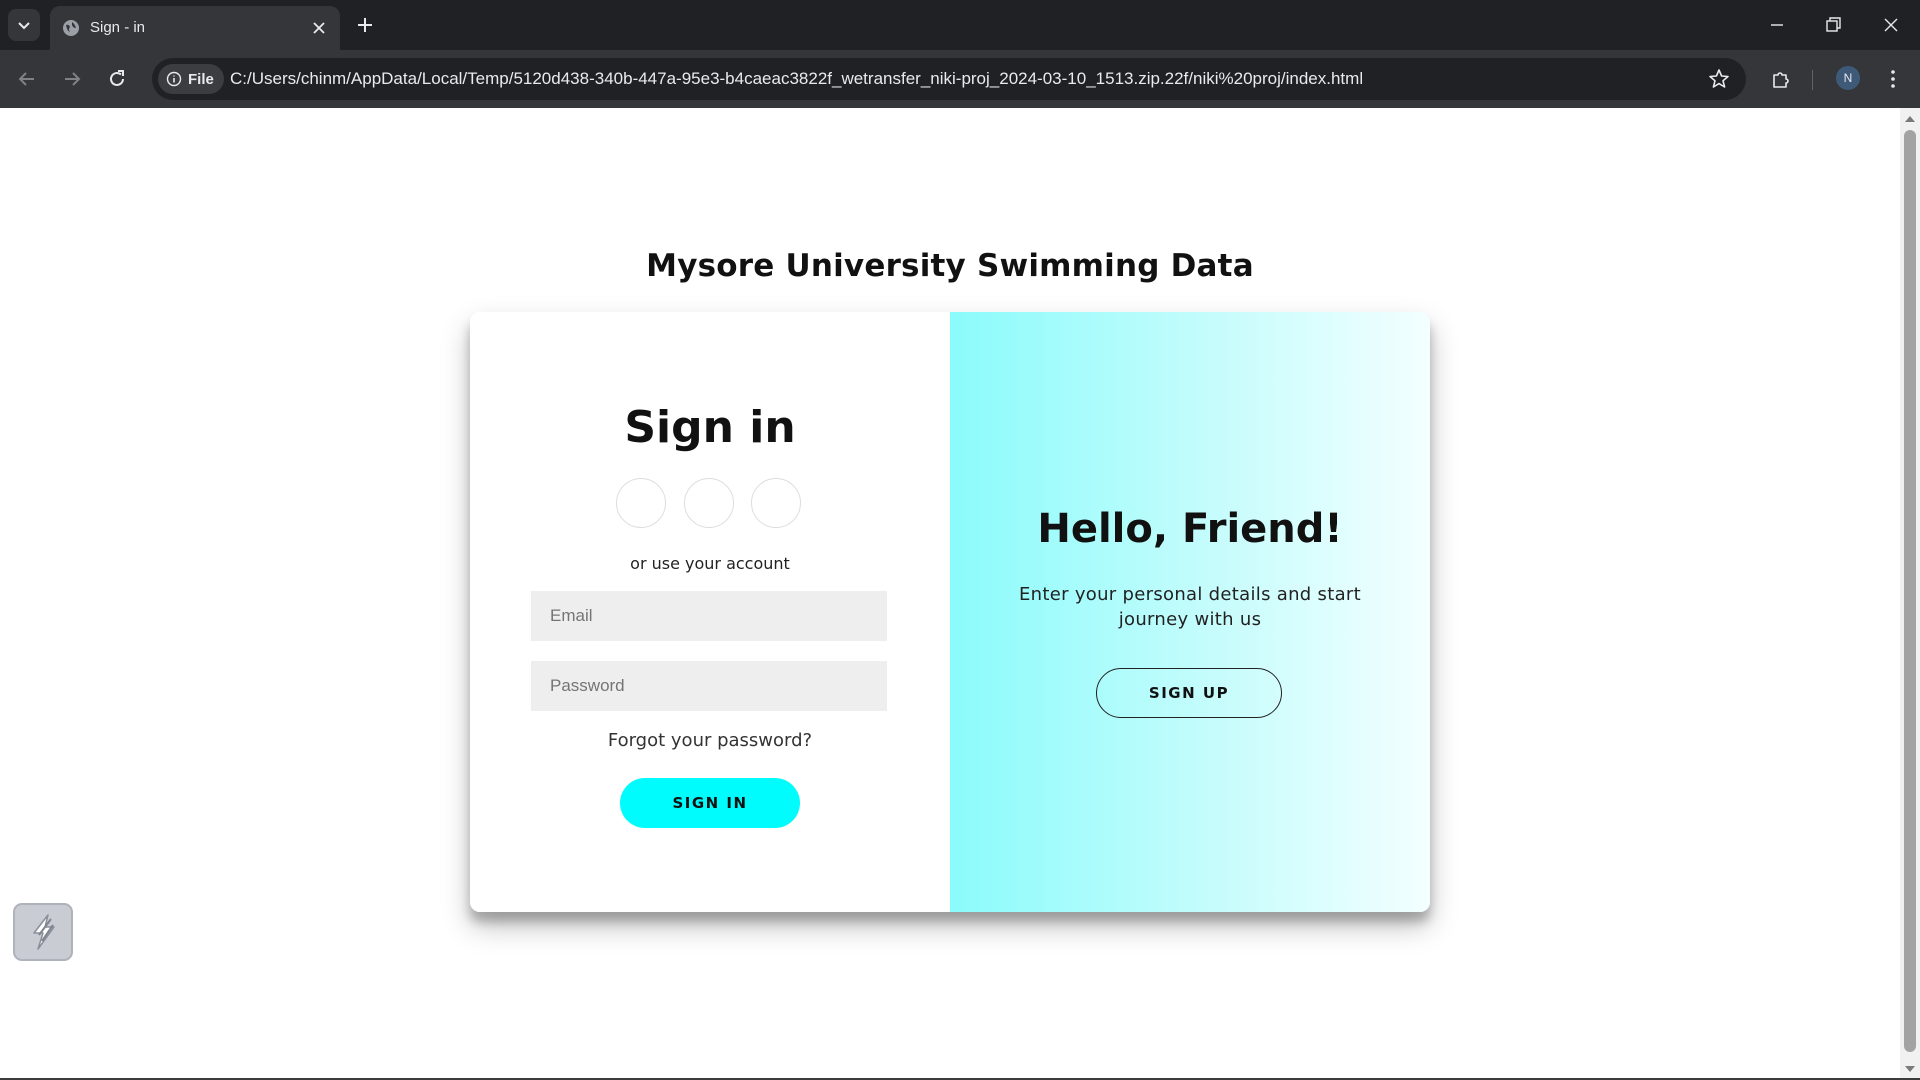 Image resolution: width=1920 pixels, height=1080 pixels. Describe the element at coordinates (365, 25) in the screenshot. I see `new-tab-icon` at that location.